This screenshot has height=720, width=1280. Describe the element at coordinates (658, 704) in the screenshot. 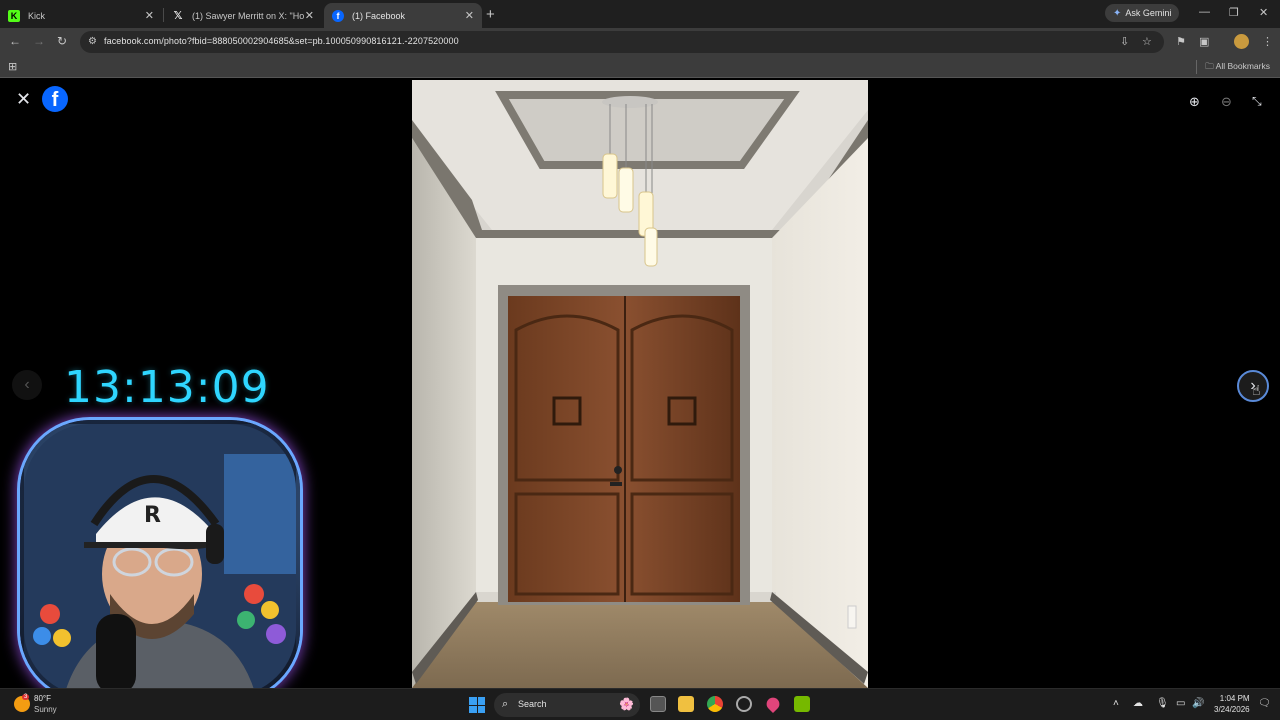

I see `task-view-icon` at that location.